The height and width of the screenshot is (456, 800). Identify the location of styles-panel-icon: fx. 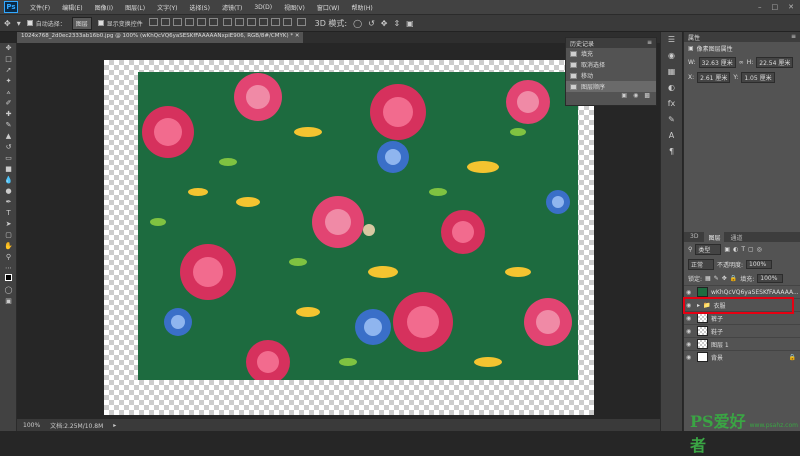
(671, 104).